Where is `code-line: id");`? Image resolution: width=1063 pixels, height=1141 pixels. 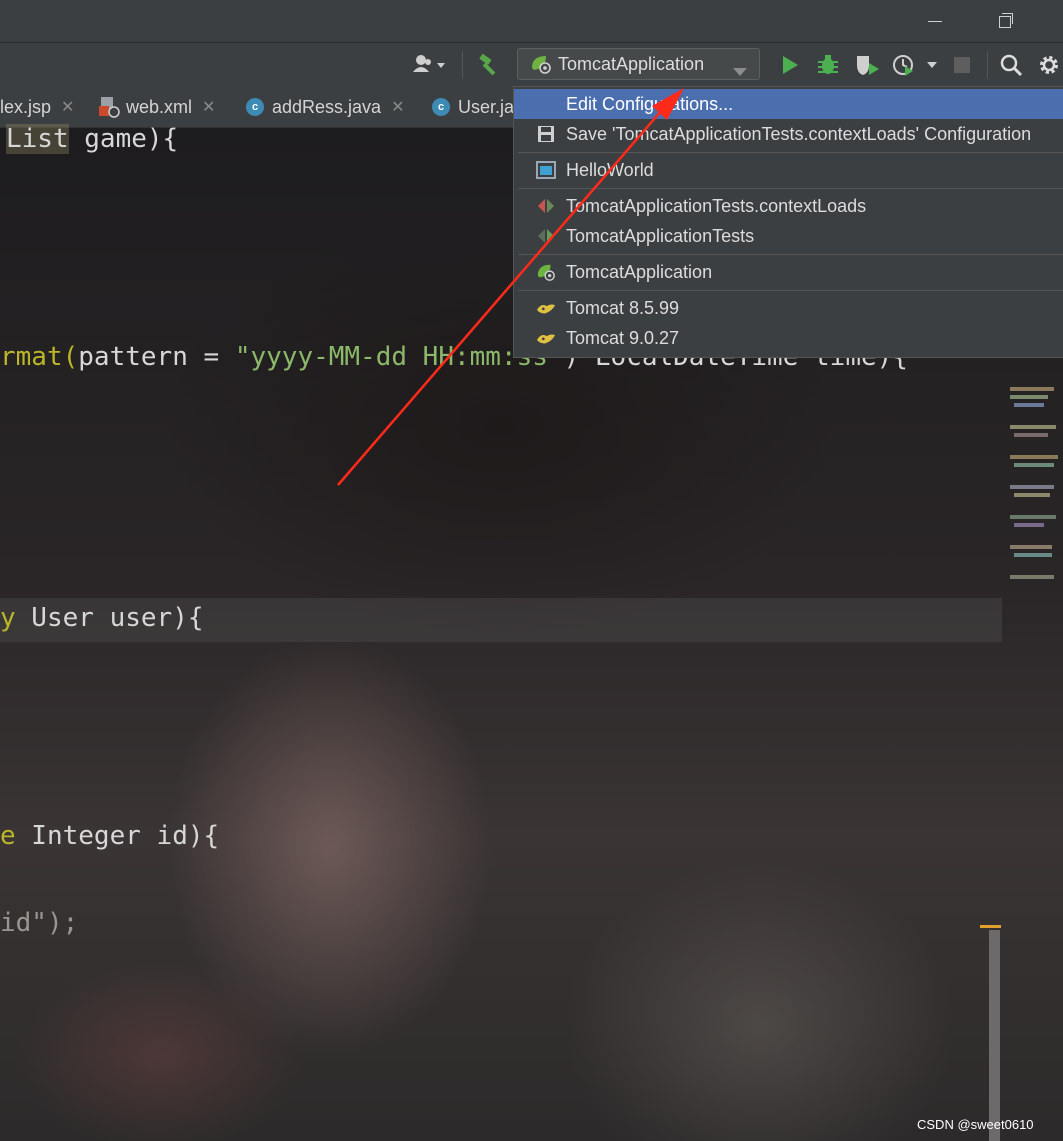 code-line: id"); is located at coordinates (39, 923).